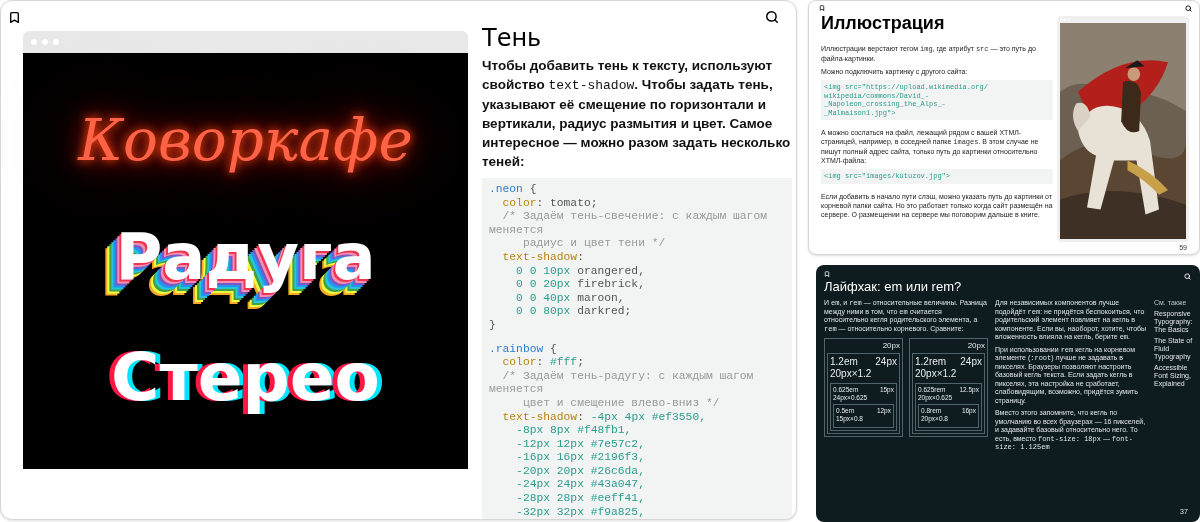 The image size is (1200, 522). Describe the element at coordinates (573, 312) in the screenshot. I see `code-line: 0 0 80px darkred;` at that location.